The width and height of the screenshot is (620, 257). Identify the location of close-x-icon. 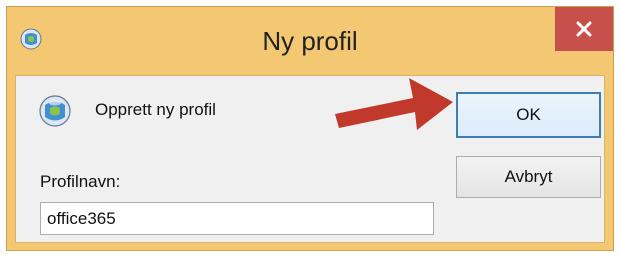
(584, 29).